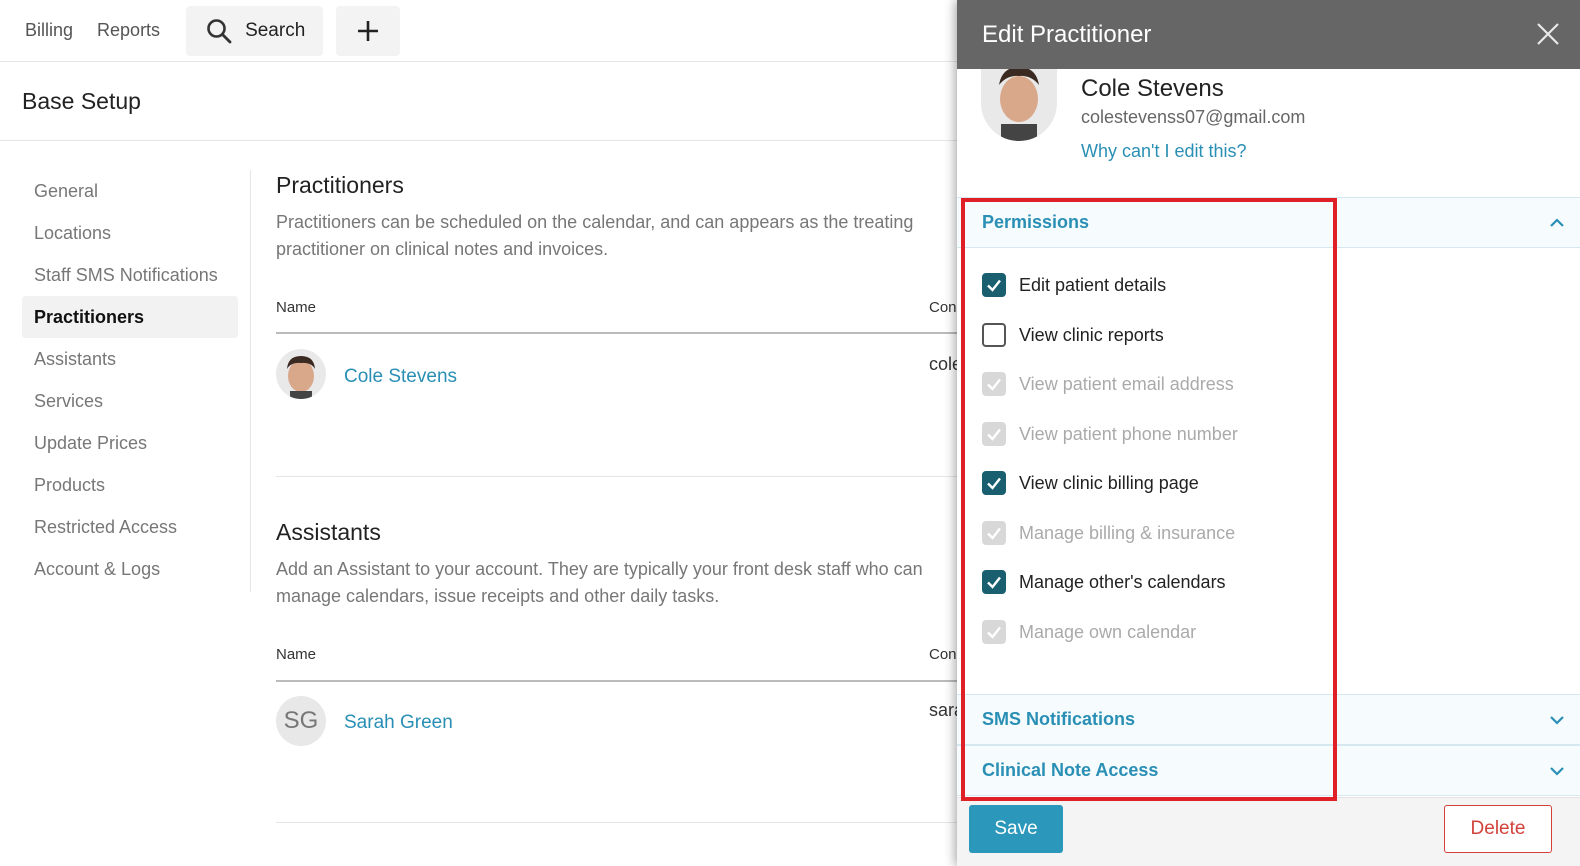  I want to click on assistant-name-link: Sarah Green, so click(398, 723).